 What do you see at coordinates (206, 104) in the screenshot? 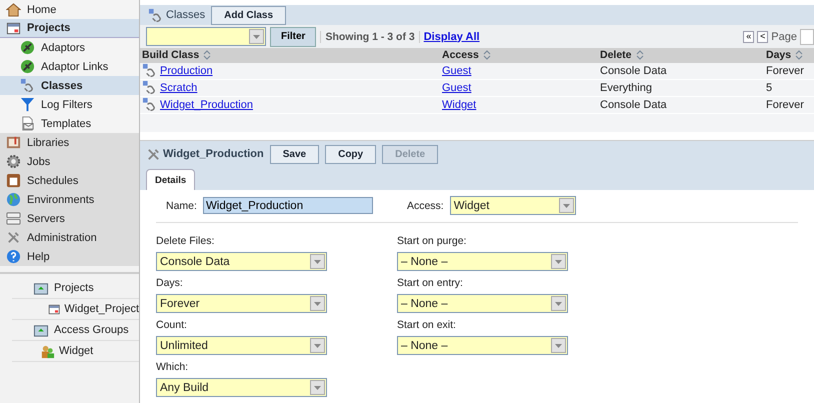
I see `table-link: Widget_Production` at bounding box center [206, 104].